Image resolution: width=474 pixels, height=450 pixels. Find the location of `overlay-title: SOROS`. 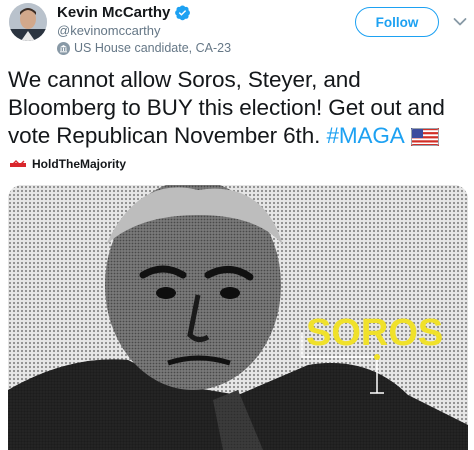

overlay-title: SOROS is located at coordinates (374, 333).